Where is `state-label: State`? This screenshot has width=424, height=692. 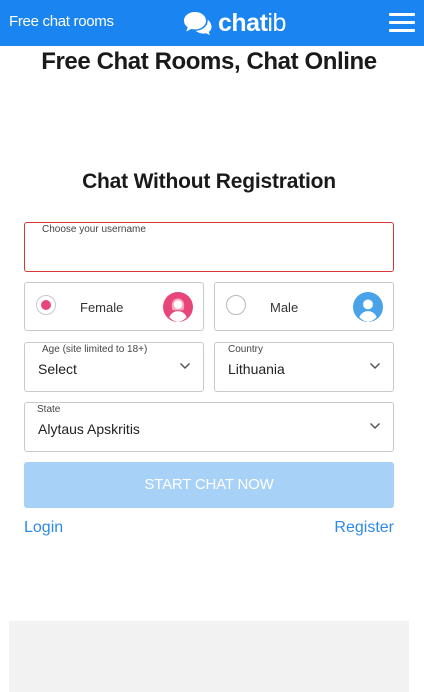
state-label: State is located at coordinates (49, 409).